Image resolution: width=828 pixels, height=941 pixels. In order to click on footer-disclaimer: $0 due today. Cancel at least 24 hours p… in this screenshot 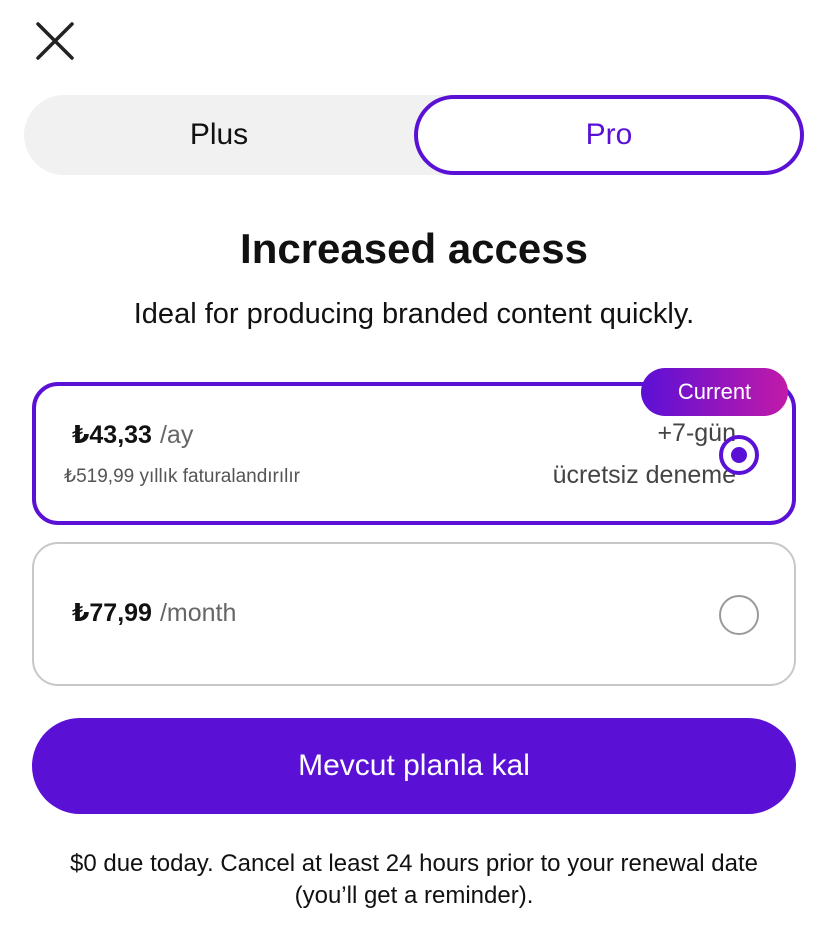, I will do `click(414, 879)`.